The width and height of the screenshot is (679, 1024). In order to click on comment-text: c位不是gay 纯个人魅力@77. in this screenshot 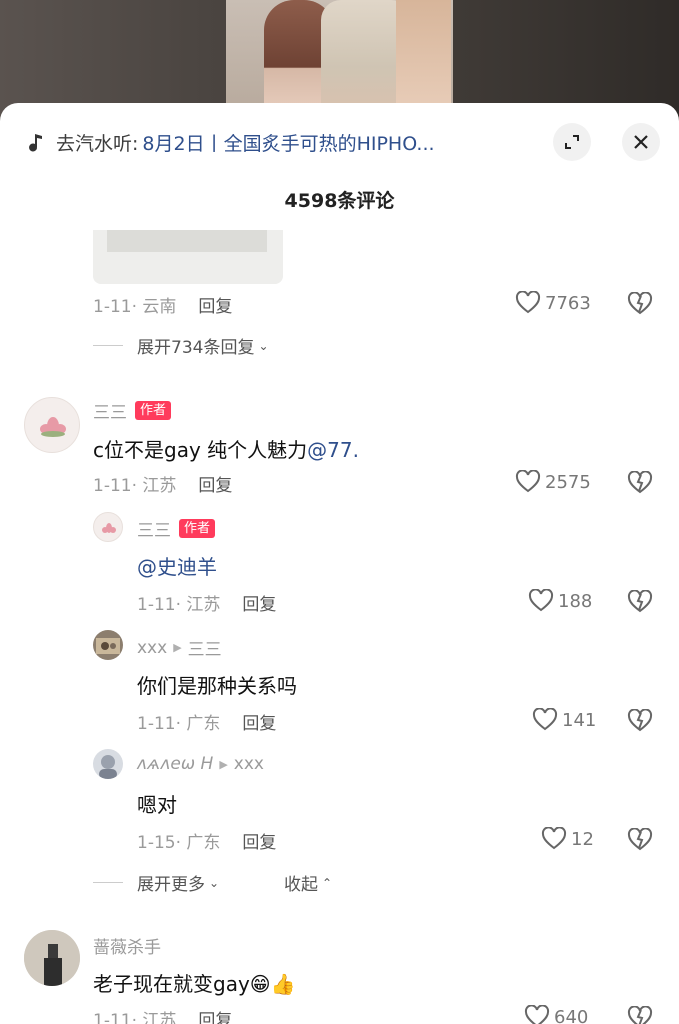, I will do `click(226, 450)`.